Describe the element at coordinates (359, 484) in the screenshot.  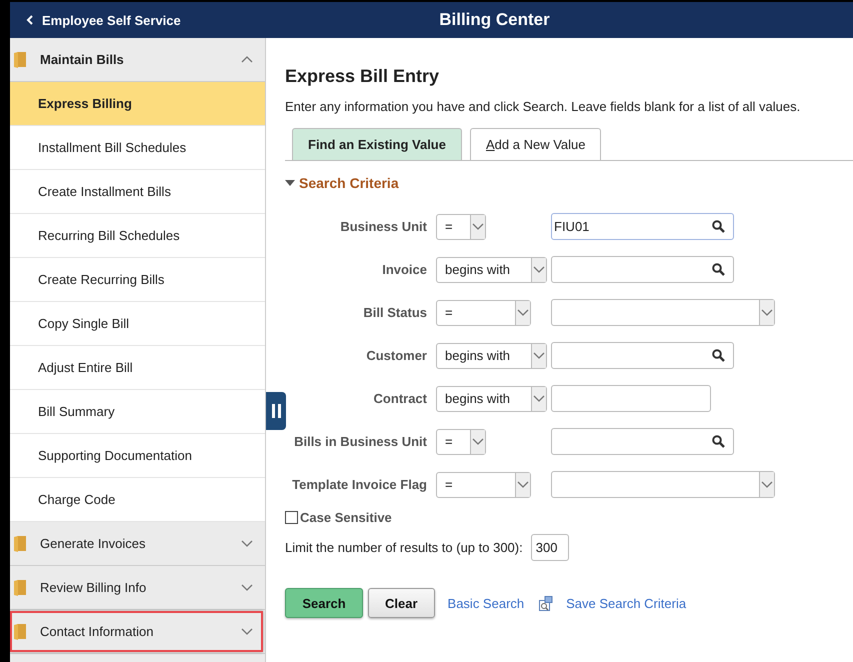
I see `field-label: Template Invoice Flag` at that location.